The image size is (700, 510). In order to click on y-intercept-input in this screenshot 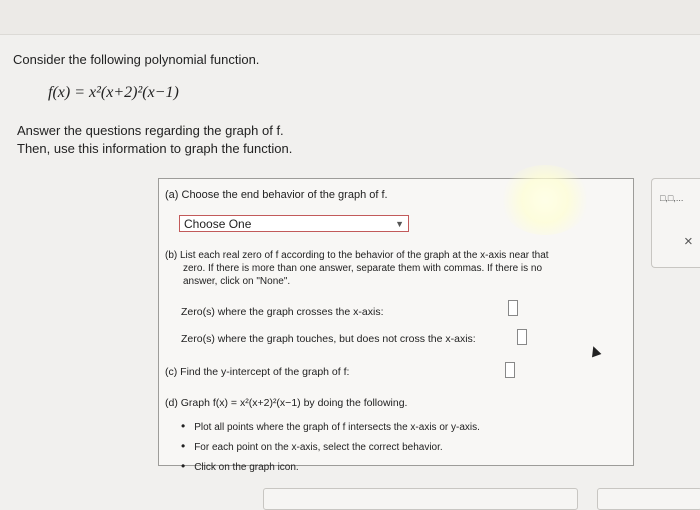, I will do `click(510, 370)`.